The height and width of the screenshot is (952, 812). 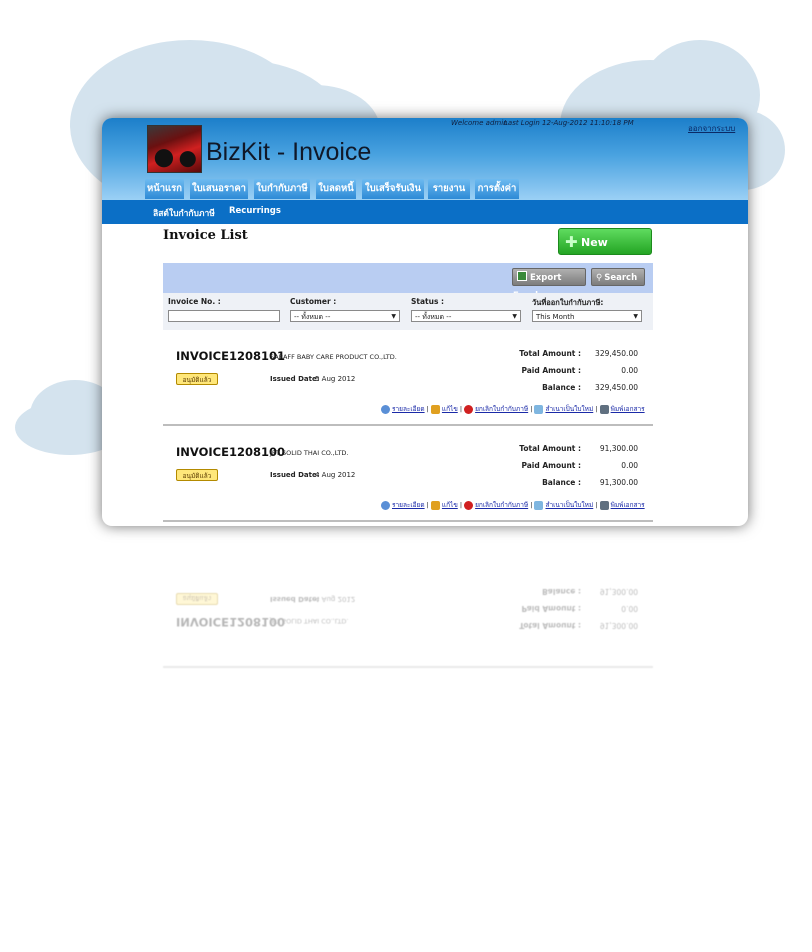 I want to click on tab-settings: การตั้งค่า, so click(x=497, y=189).